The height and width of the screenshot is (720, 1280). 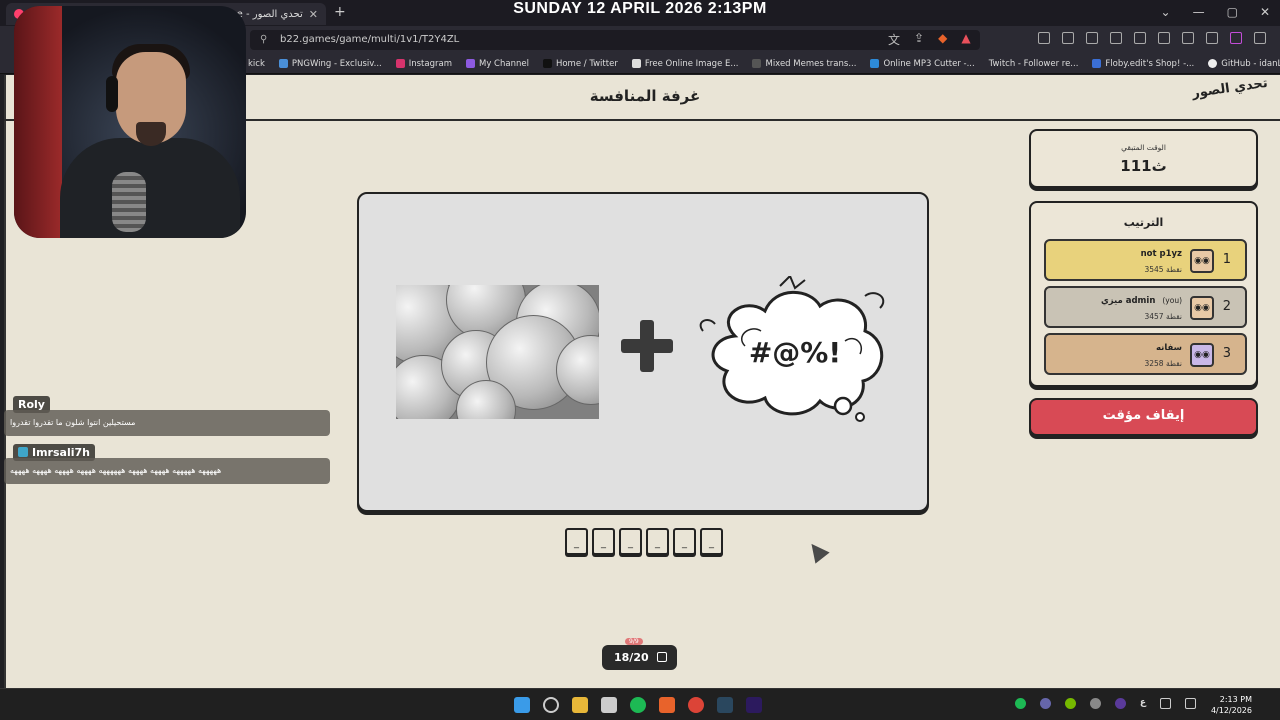 What do you see at coordinates (1143, 417) in the screenshot?
I see `pause-button: إيقاف مؤقت` at bounding box center [1143, 417].